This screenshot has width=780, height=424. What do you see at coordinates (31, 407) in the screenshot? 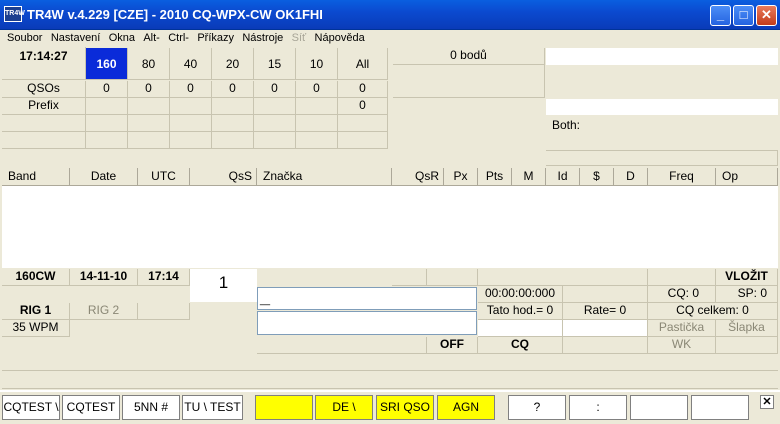
I see `fkey-f1: CQTEST \` at bounding box center [31, 407].